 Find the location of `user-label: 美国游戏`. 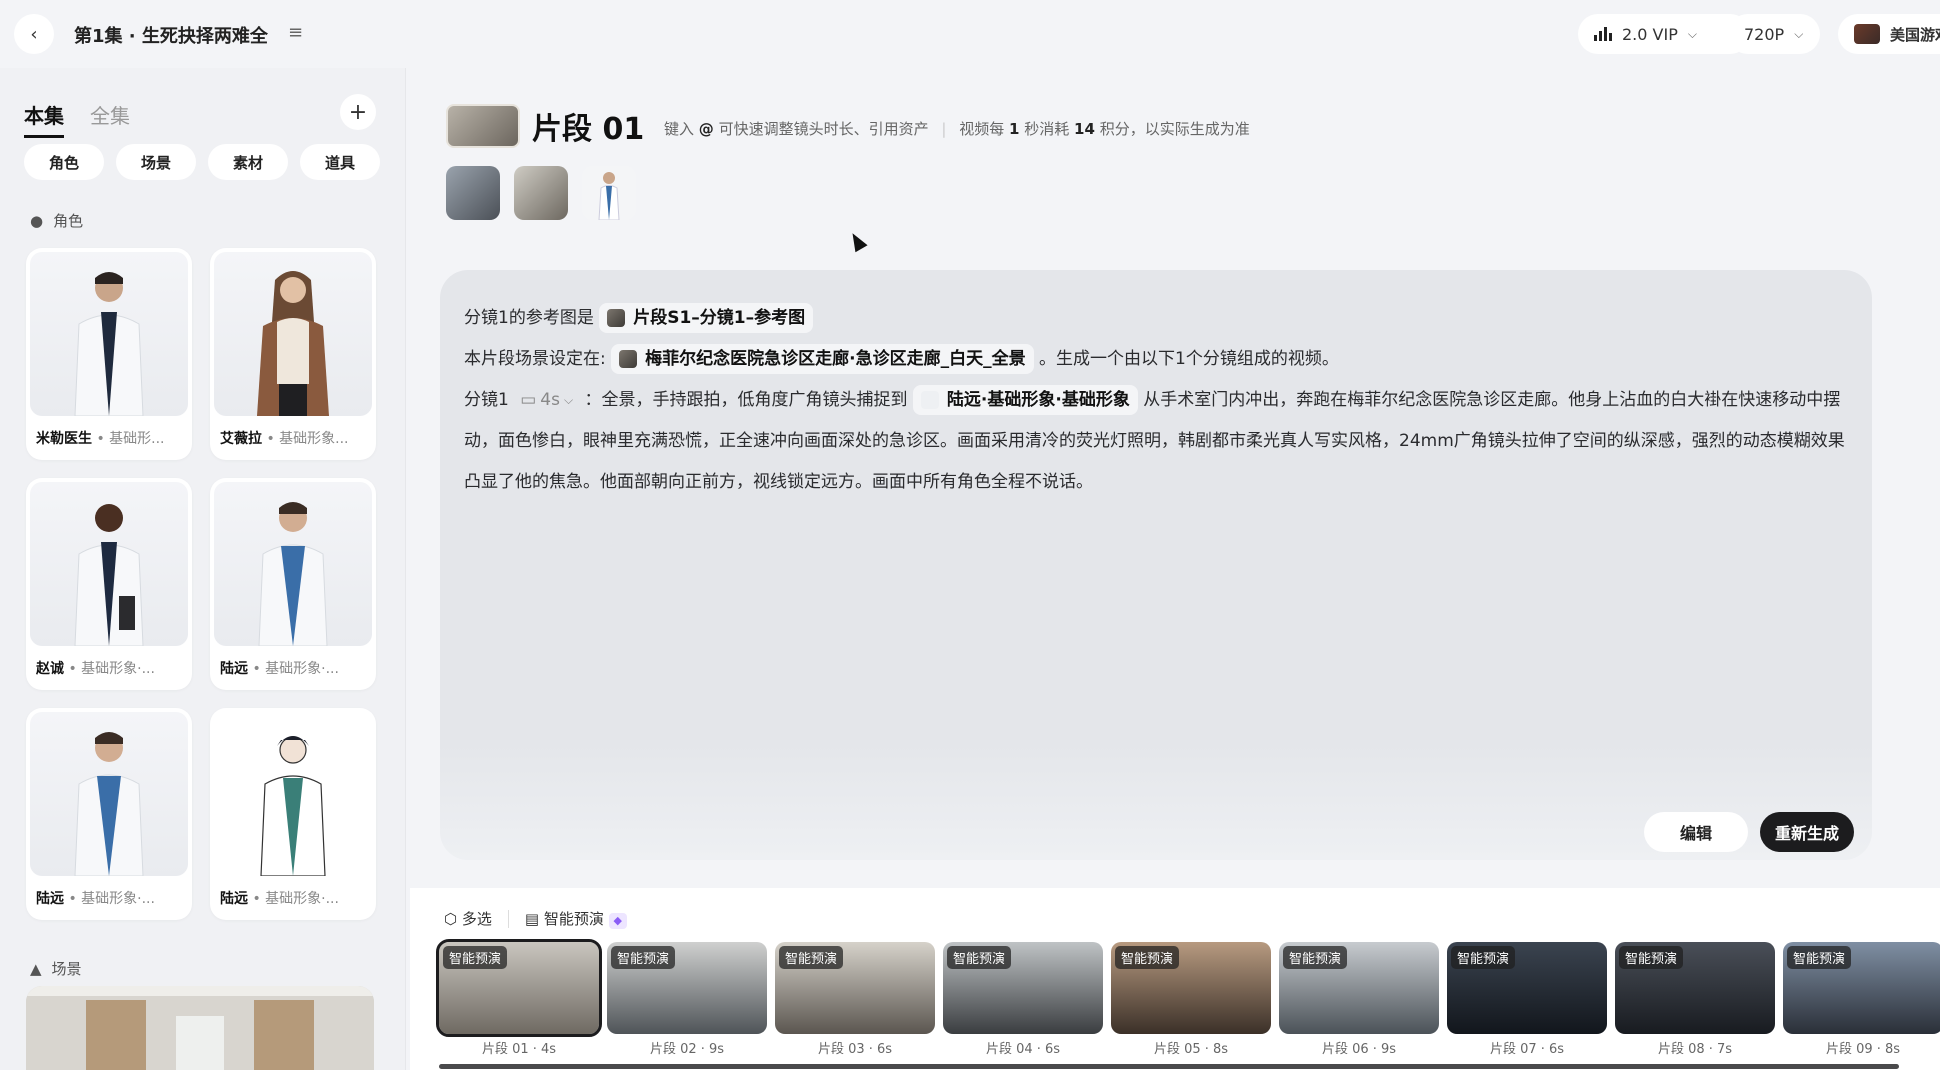

user-label: 美国游戏 is located at coordinates (1915, 34).